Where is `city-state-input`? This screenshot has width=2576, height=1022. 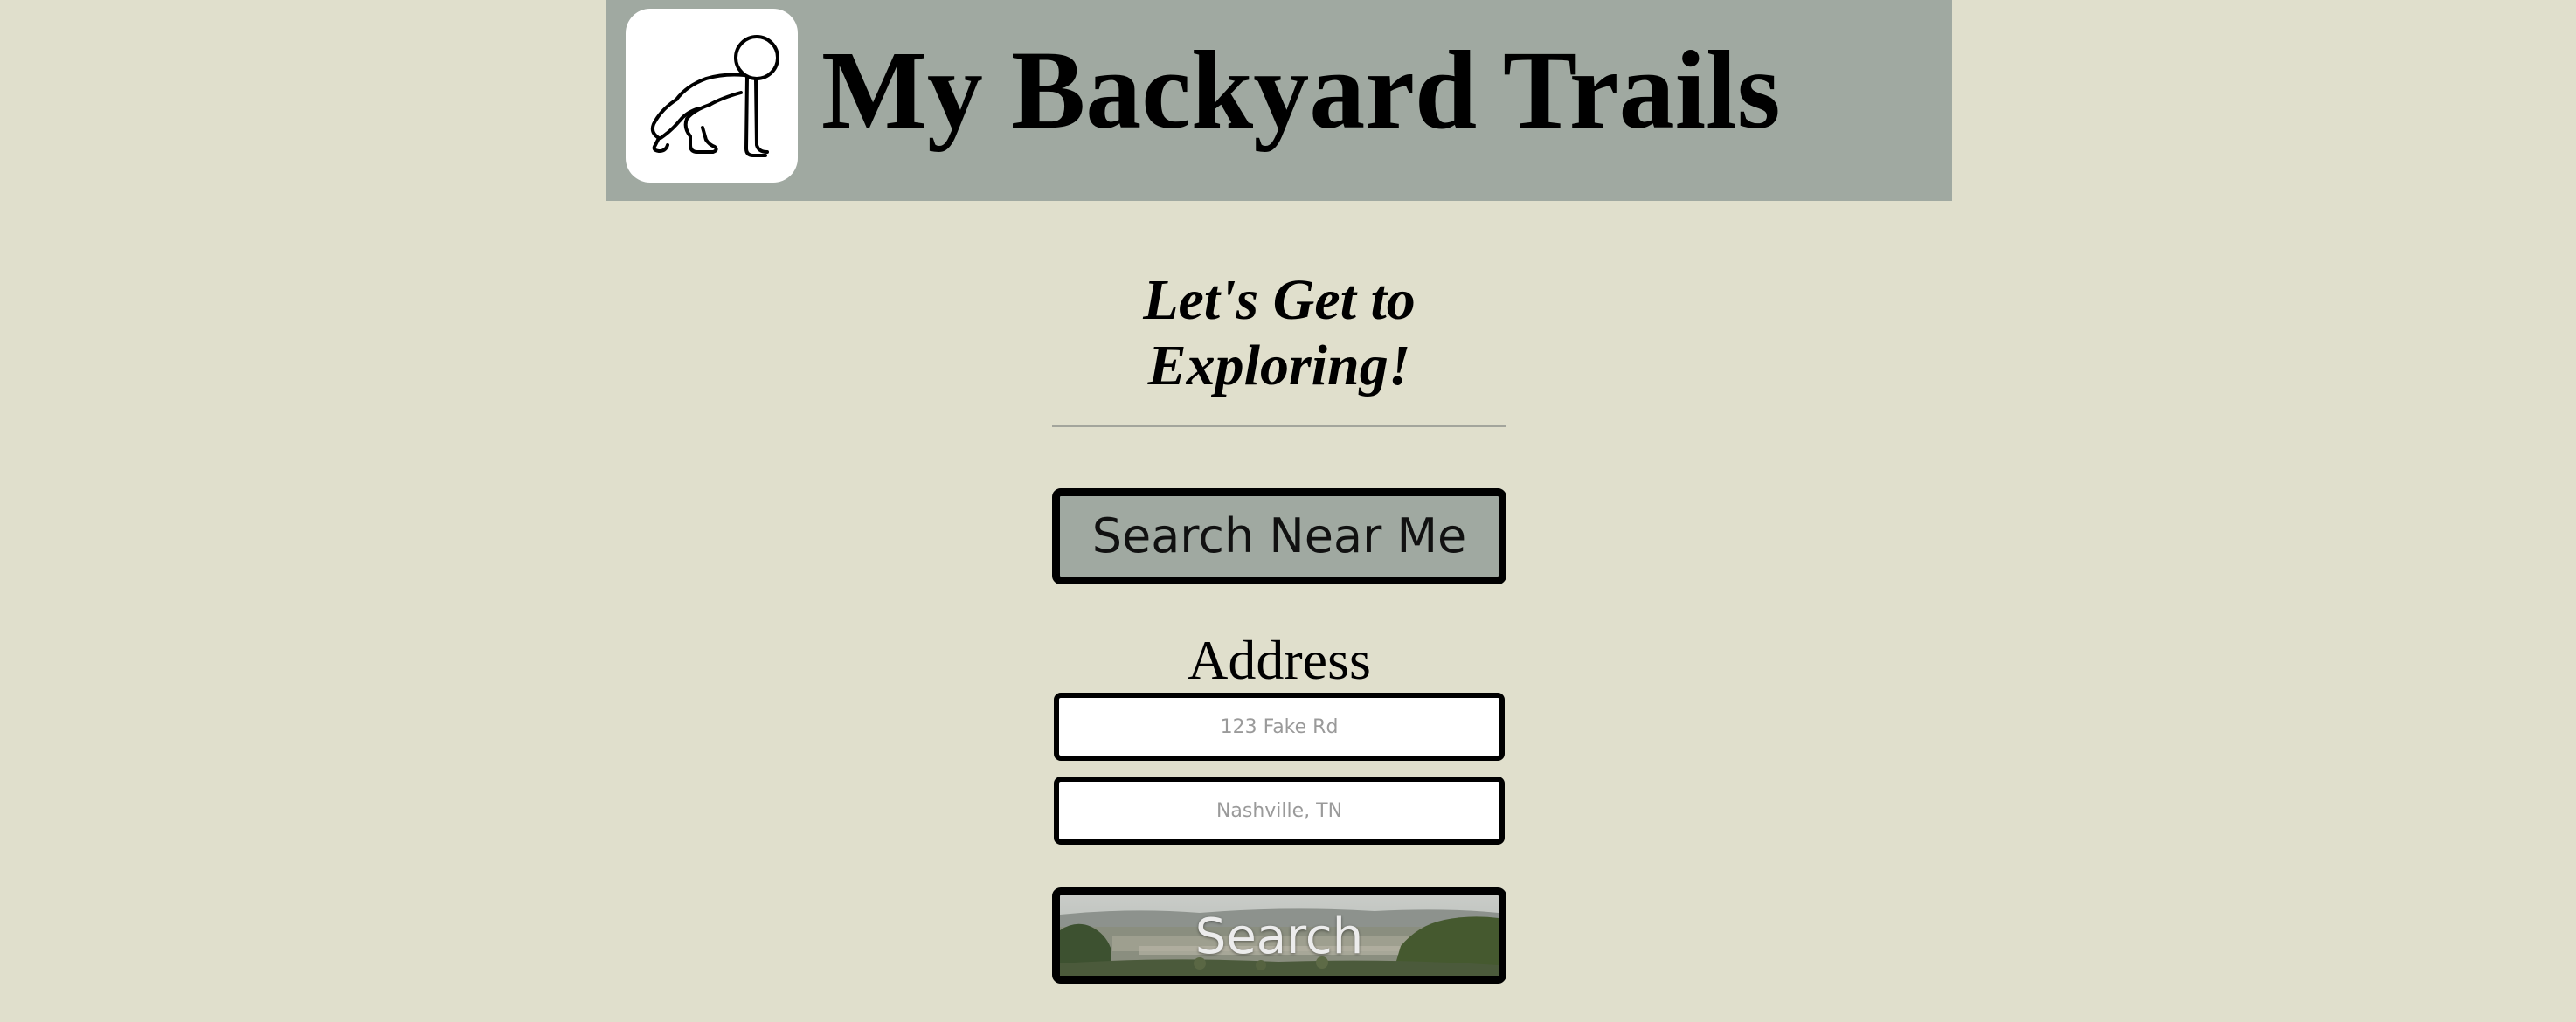 city-state-input is located at coordinates (1279, 811).